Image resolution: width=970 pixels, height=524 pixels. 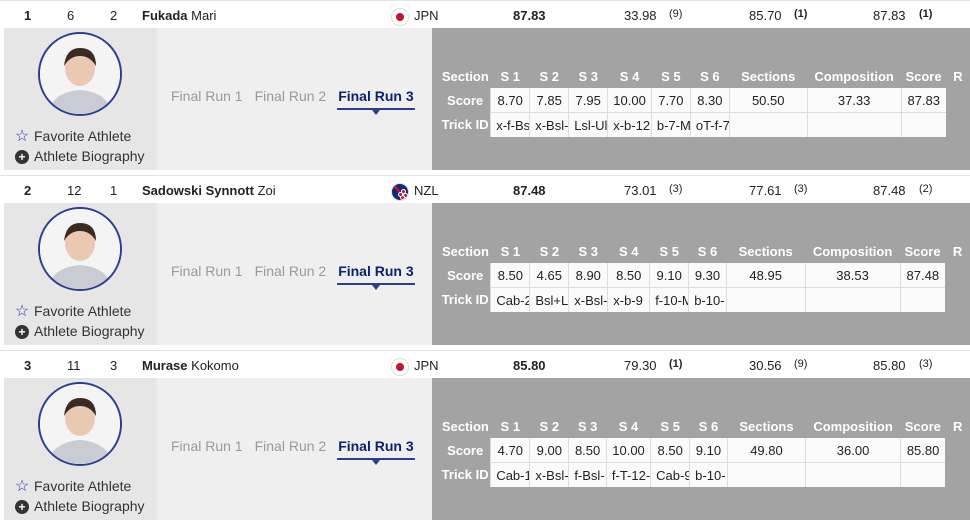 I want to click on trick-cell: Lsl-Ul, so click(x=588, y=124).